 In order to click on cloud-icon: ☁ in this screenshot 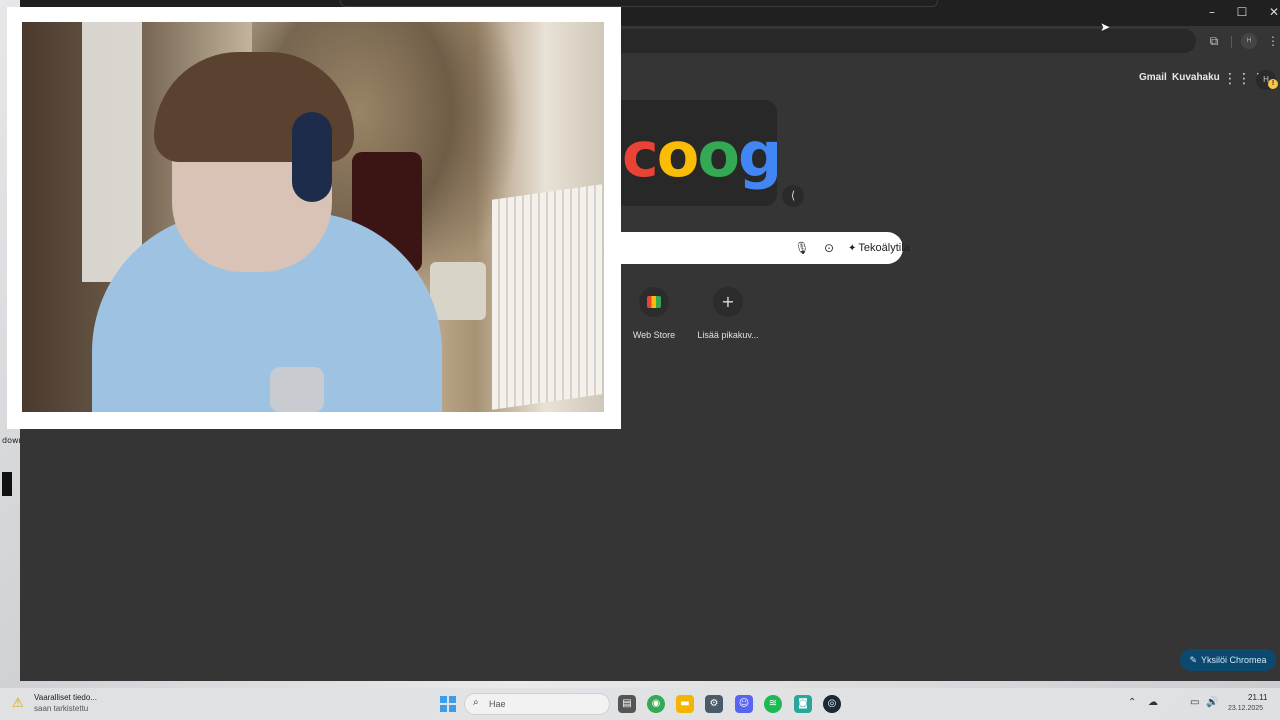, I will do `click(1153, 702)`.